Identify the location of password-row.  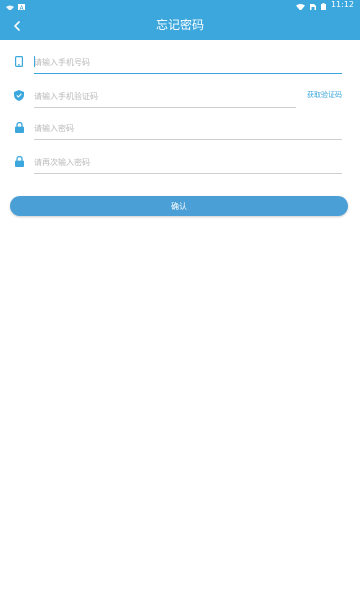
(176, 128).